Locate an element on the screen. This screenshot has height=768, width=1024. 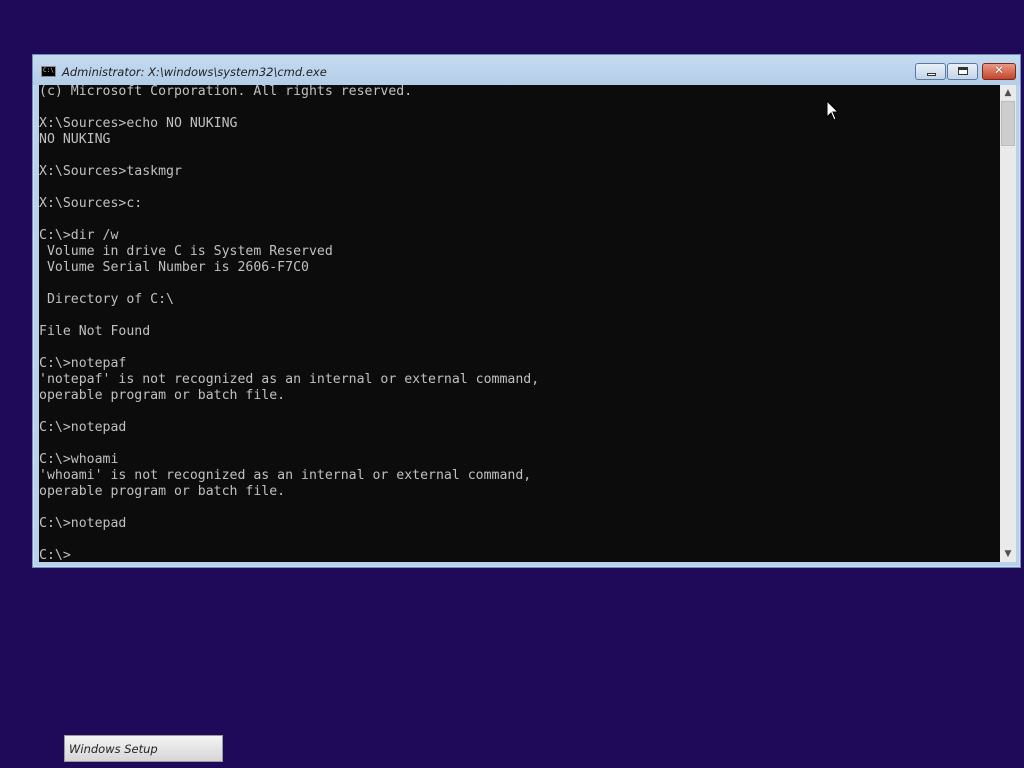
mouse-cursor-icon is located at coordinates (833, 110).